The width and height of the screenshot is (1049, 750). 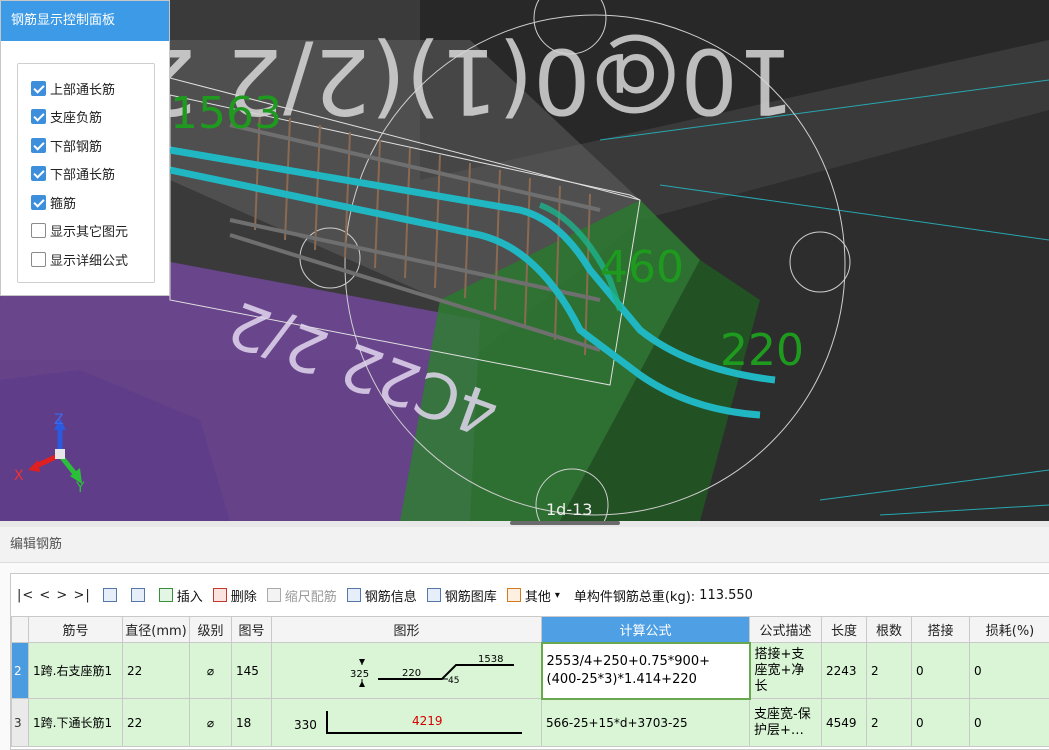 I want to click on total-weight-label: 单构件钢筋总重(kg):, so click(x=634, y=597).